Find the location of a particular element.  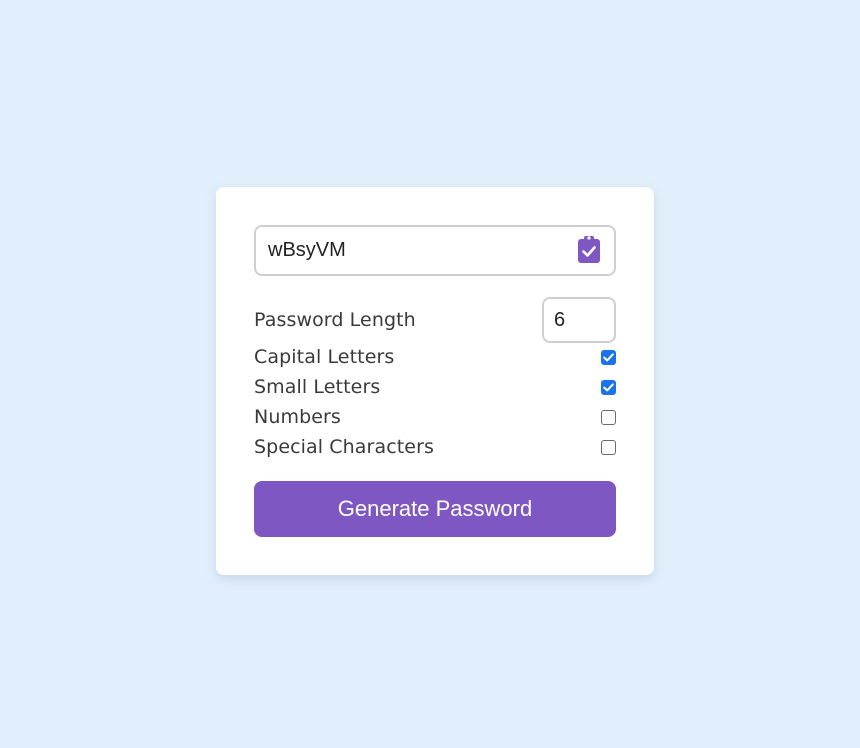

option-row-capital-letters: Capital Letters is located at coordinates (435, 357).